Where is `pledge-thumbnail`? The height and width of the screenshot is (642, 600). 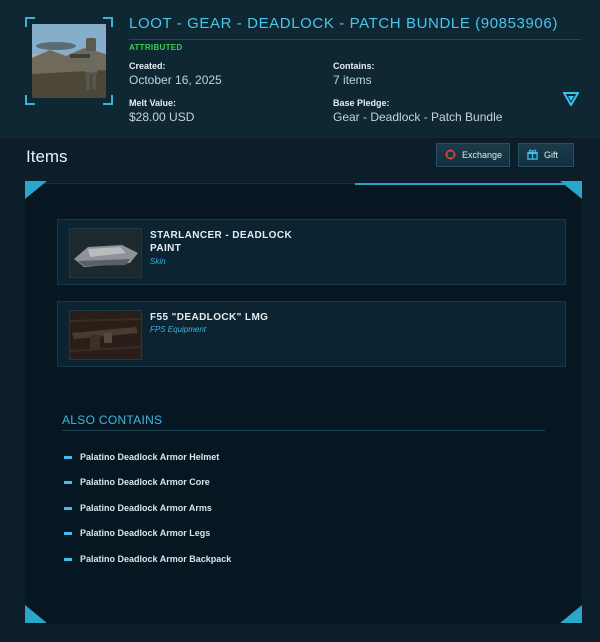 pledge-thumbnail is located at coordinates (69, 61).